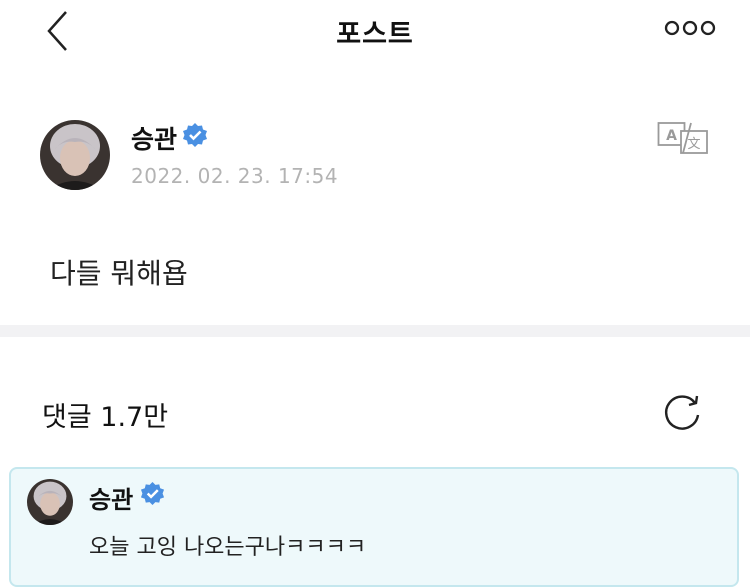 The height and width of the screenshot is (587, 750). I want to click on svg-text: 文, so click(693, 144).